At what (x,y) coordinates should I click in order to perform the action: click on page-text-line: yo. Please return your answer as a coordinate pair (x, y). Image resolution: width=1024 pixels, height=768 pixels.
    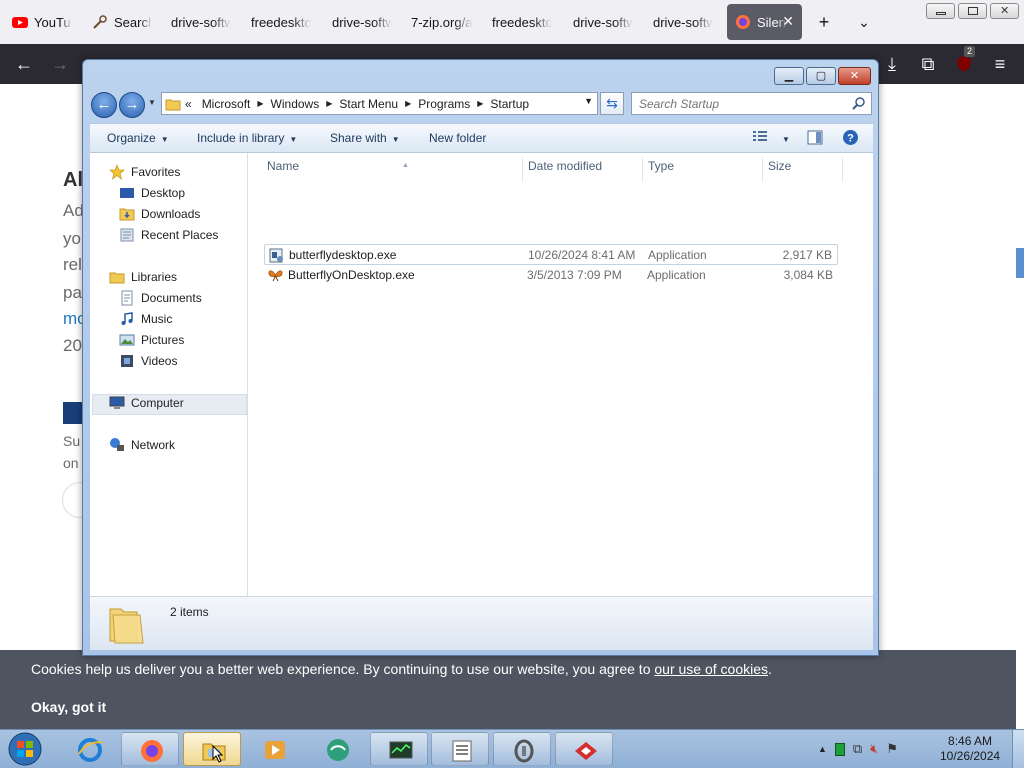
    Looking at the image, I should click on (72, 238).